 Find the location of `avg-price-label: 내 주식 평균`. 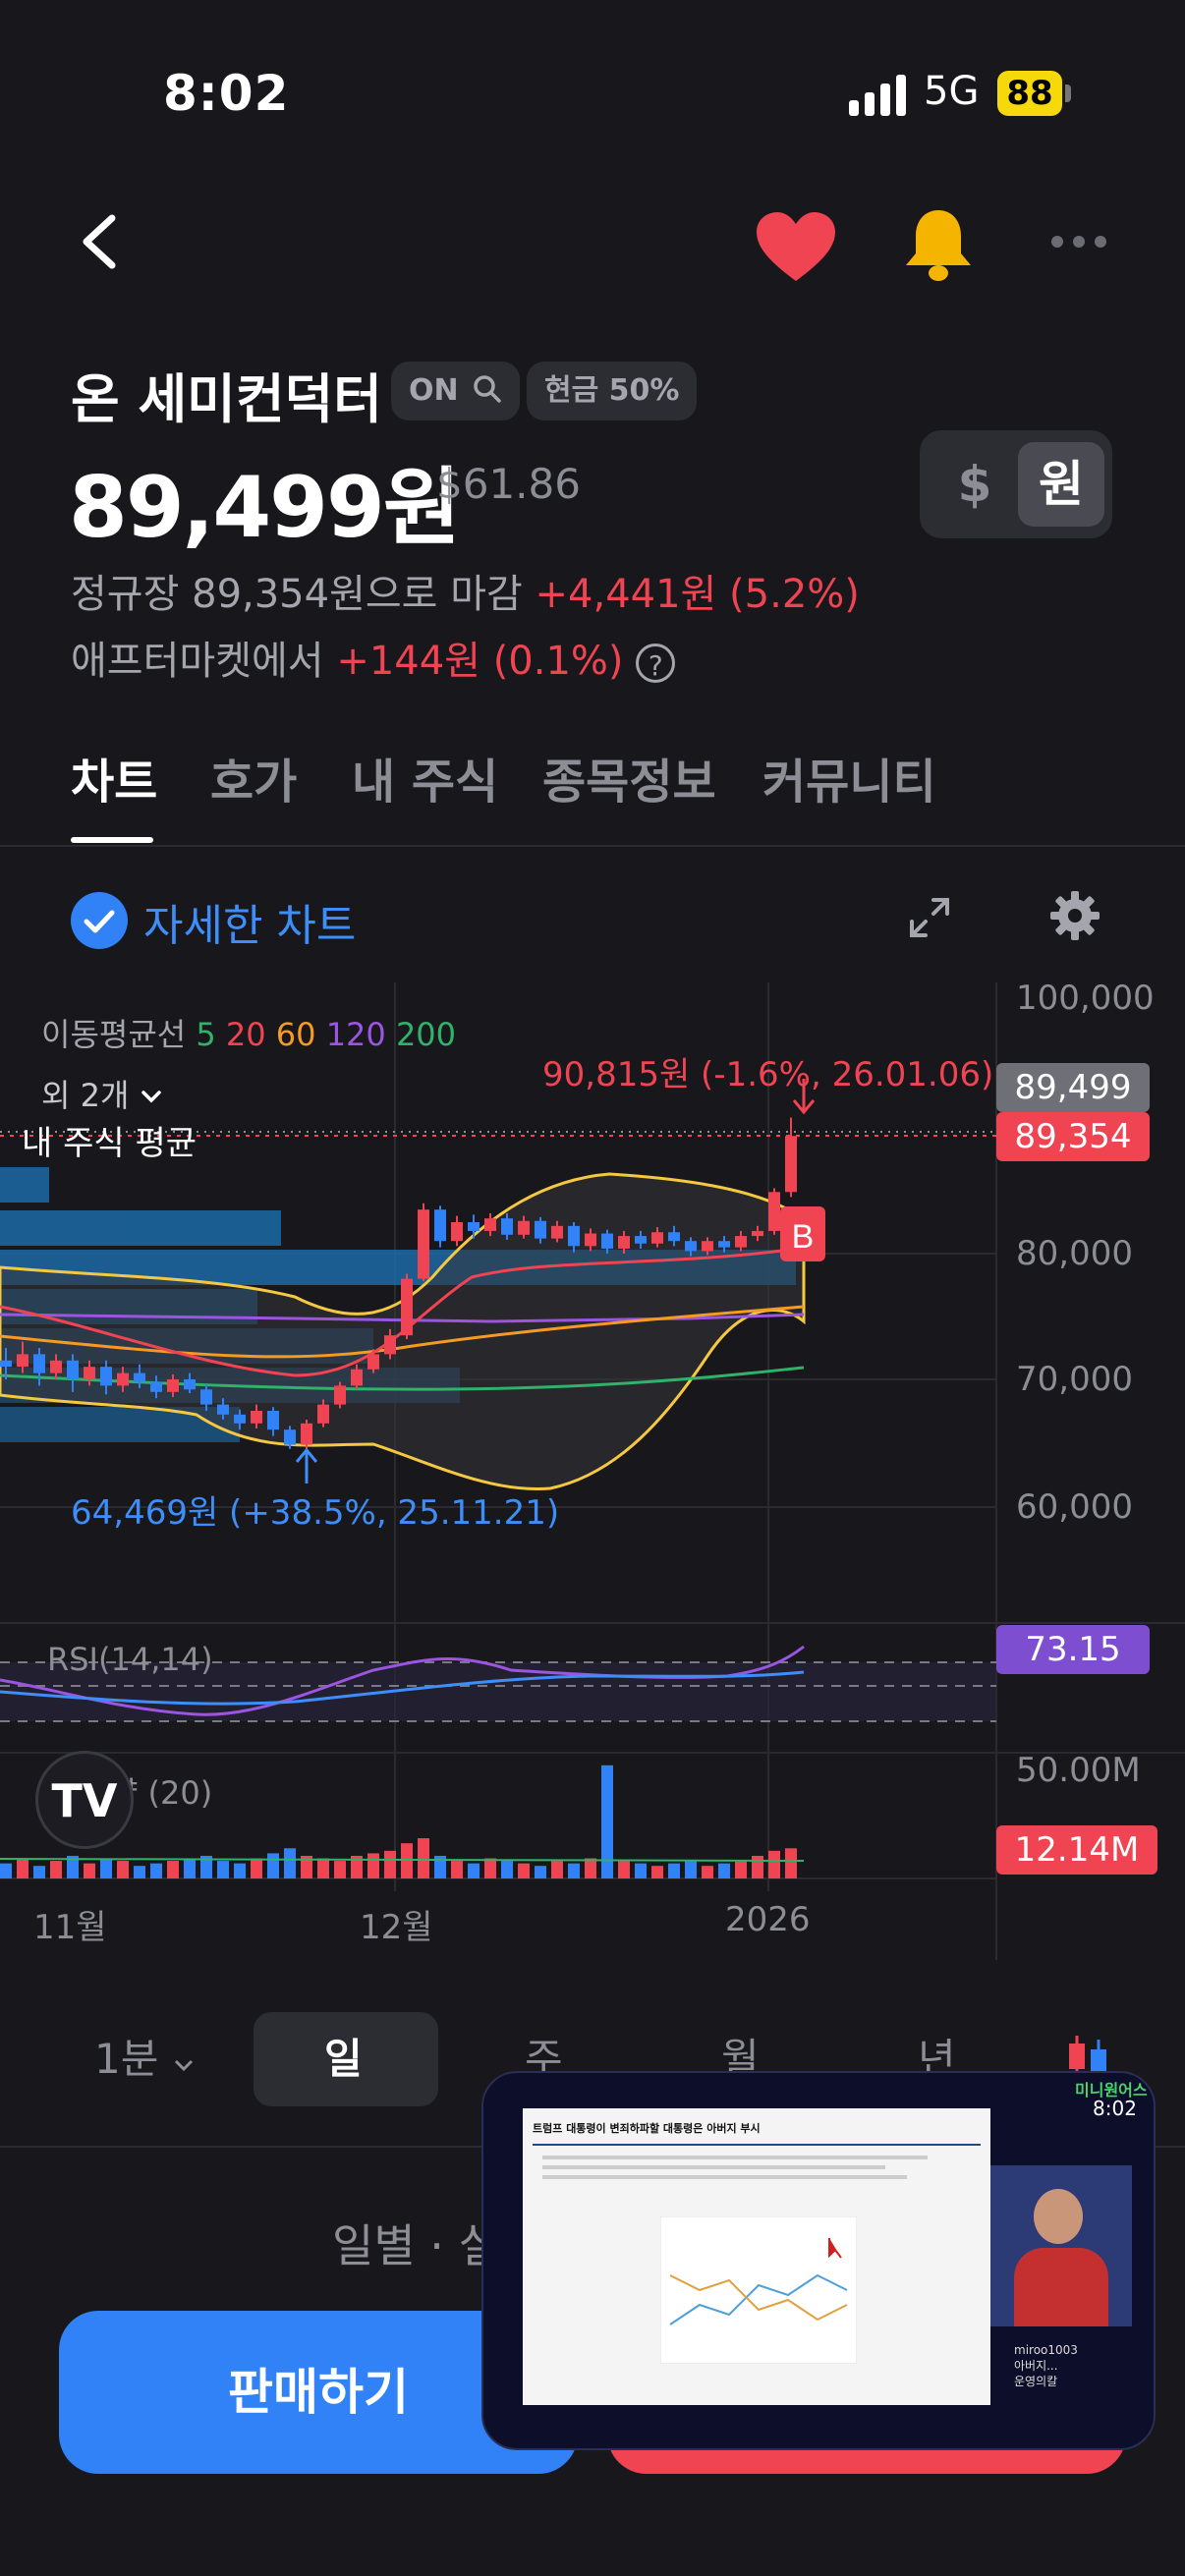

avg-price-label: 내 주식 평균 is located at coordinates (110, 1143).